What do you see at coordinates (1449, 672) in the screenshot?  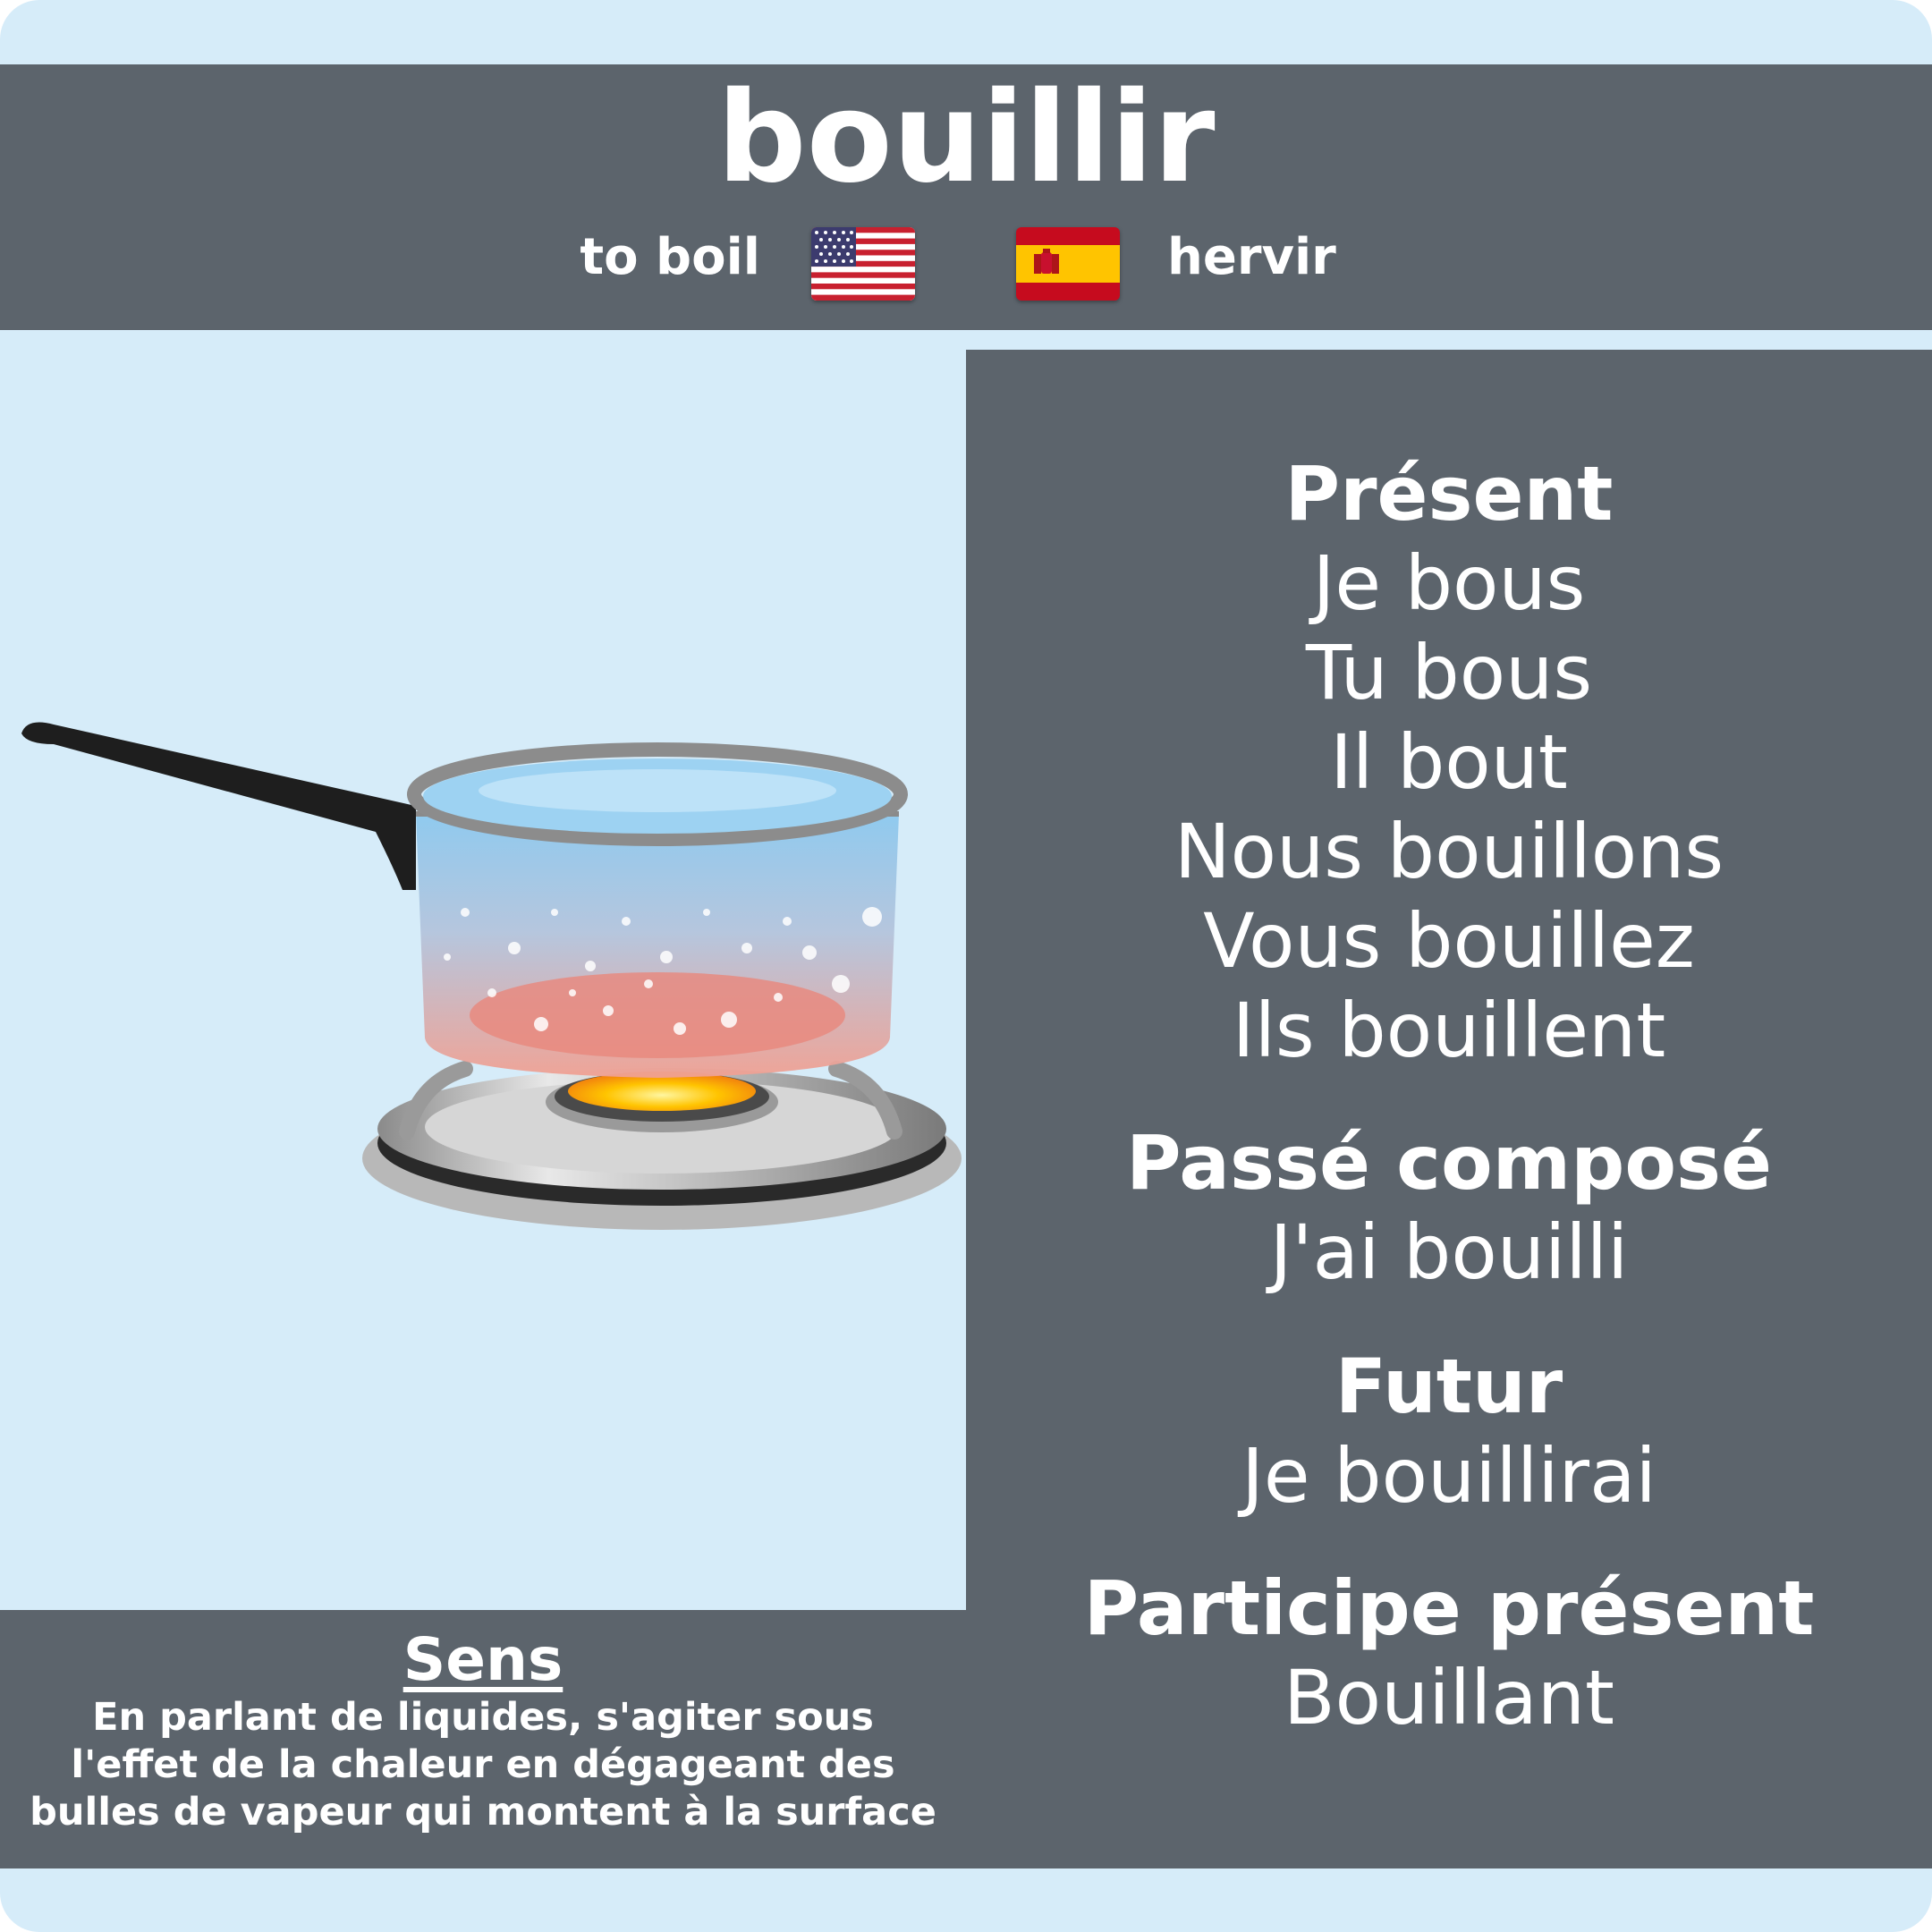 I see `conjugation-line: Tu bous` at bounding box center [1449, 672].